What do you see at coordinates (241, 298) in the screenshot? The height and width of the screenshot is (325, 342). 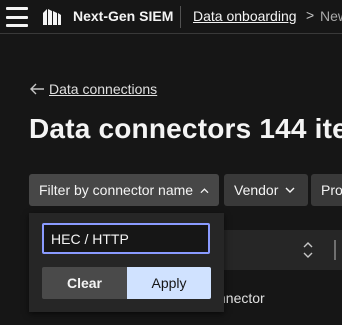 I see `table-row-text: nnector` at bounding box center [241, 298].